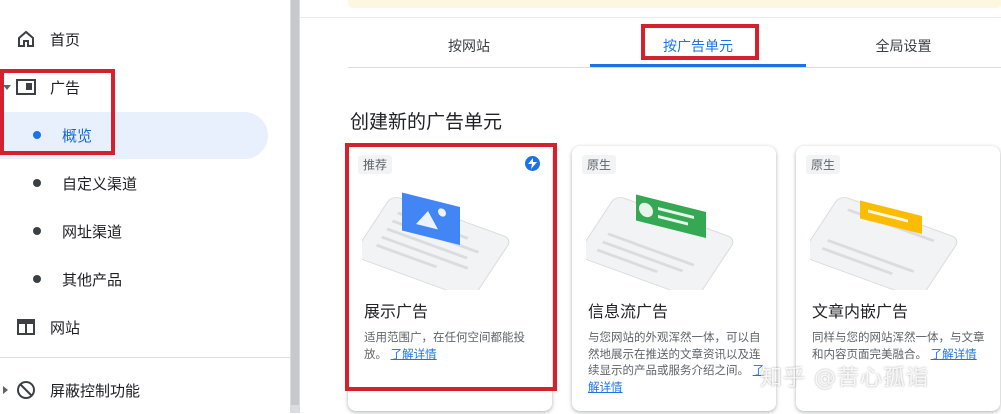 The width and height of the screenshot is (1001, 414). Describe the element at coordinates (26, 390) in the screenshot. I see `block-icon` at that location.